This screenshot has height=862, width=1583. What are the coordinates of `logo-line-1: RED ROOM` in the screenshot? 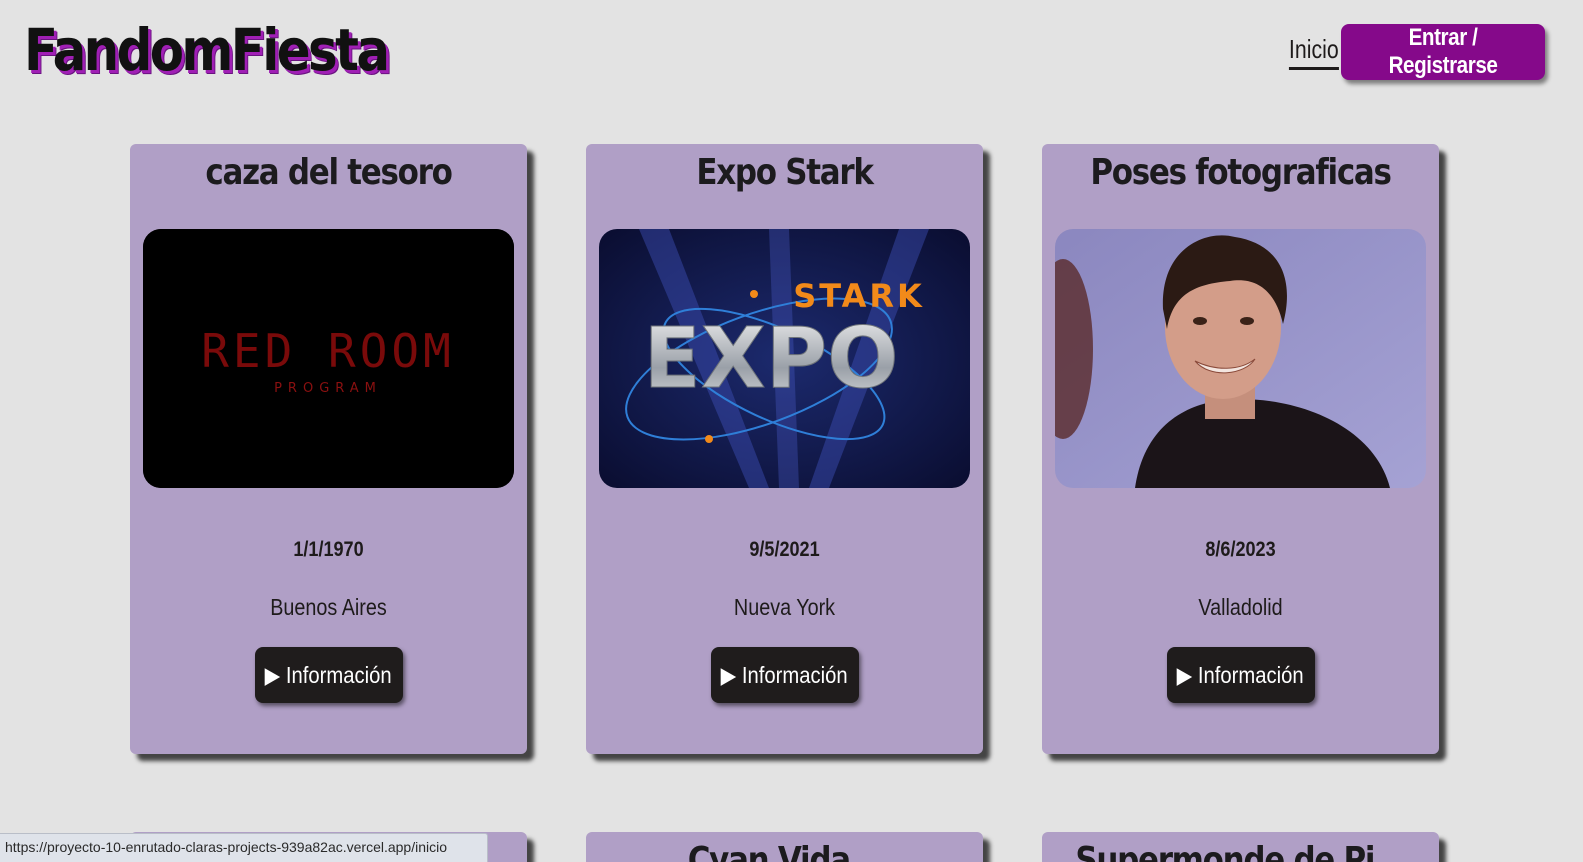 It's located at (328, 351).